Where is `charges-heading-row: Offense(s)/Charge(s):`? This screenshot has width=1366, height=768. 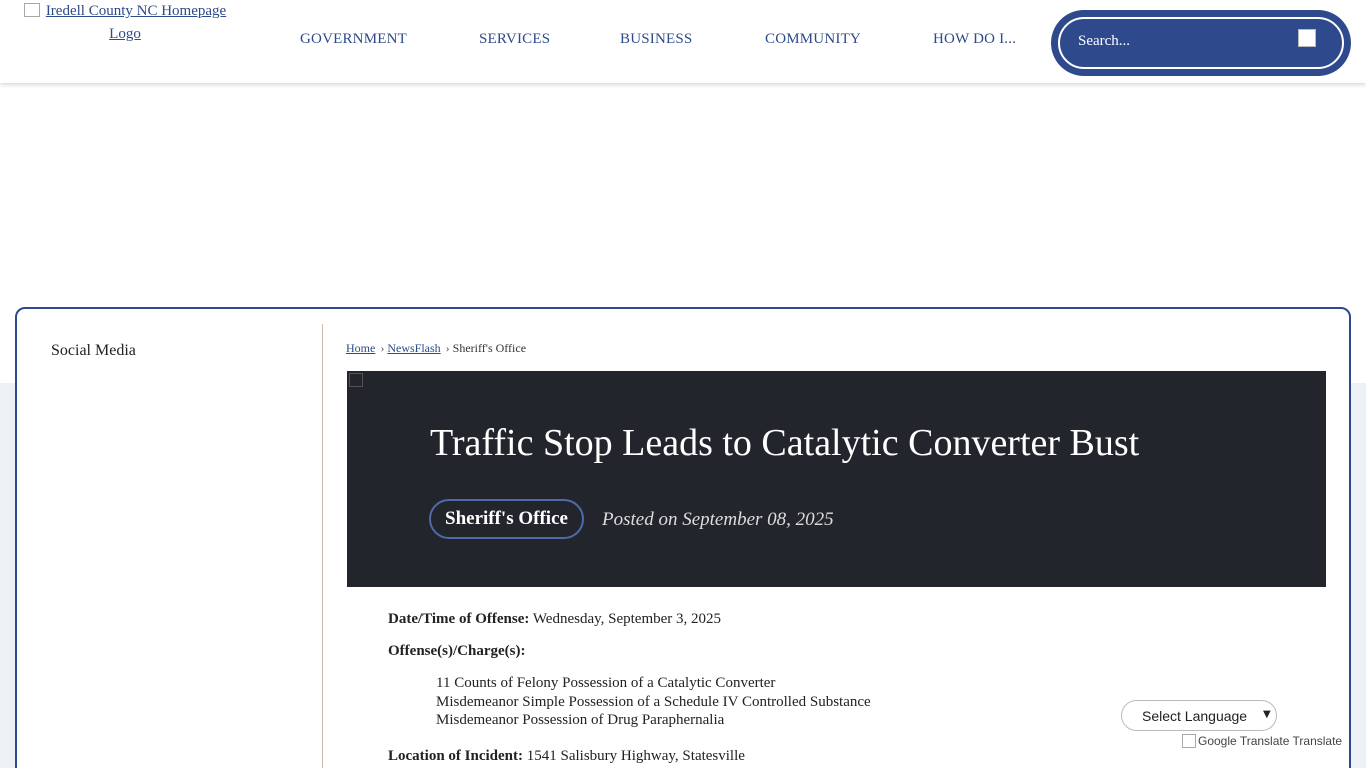
charges-heading-row: Offense(s)/Charge(s): is located at coordinates (456, 651).